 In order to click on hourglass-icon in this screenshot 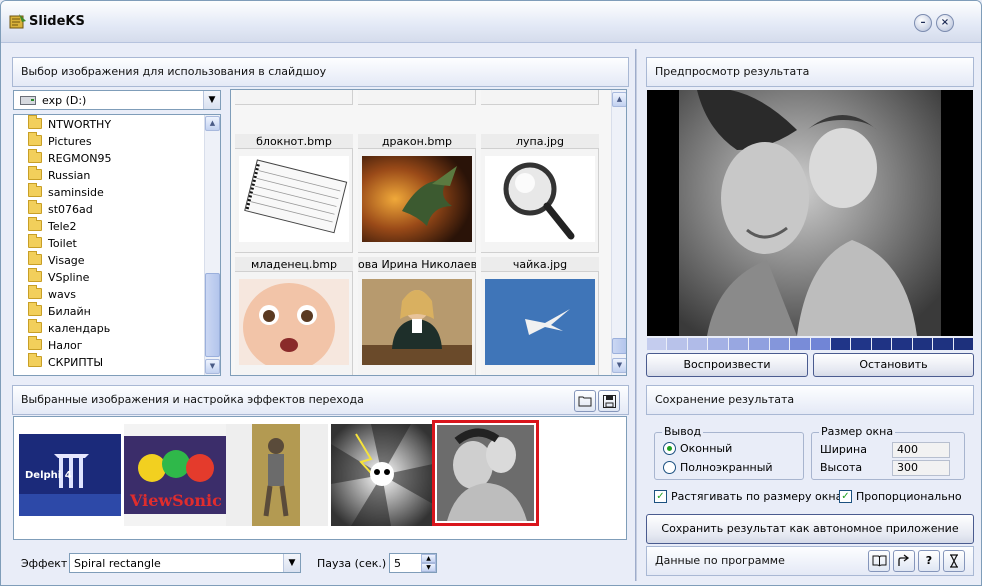, I will do `click(954, 561)`.